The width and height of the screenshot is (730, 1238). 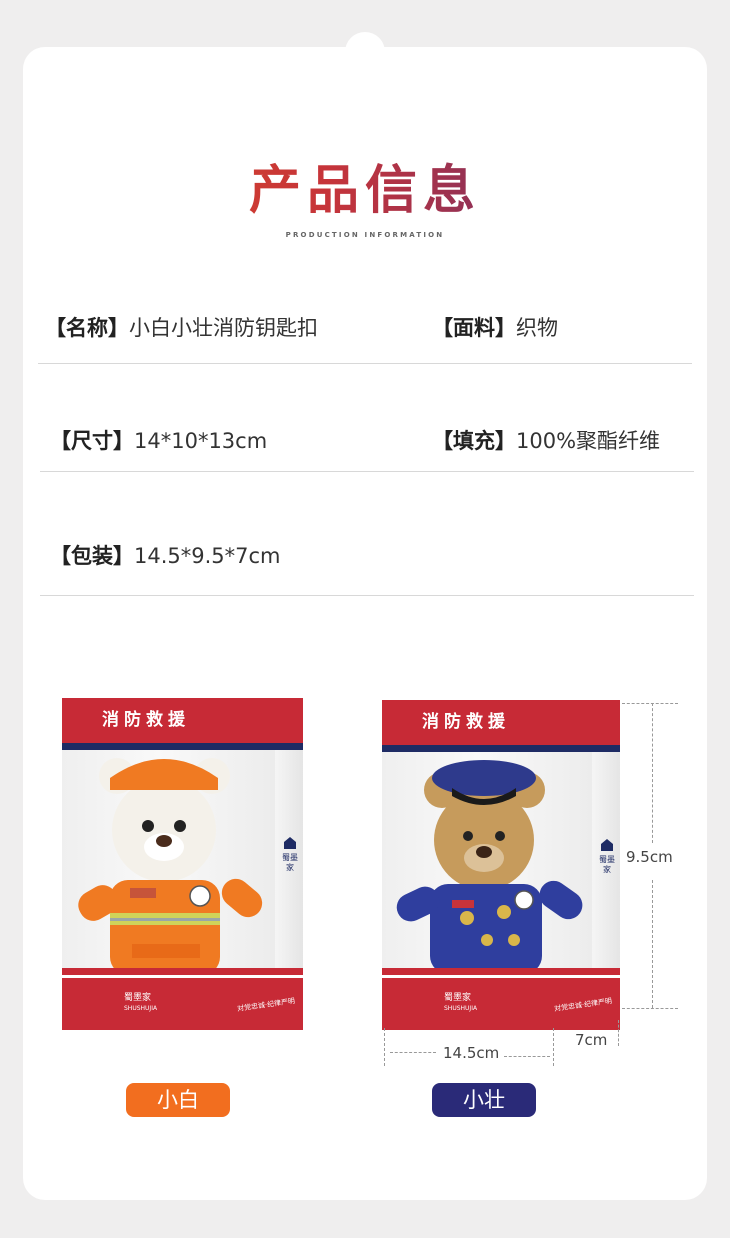 What do you see at coordinates (365, 185) in the screenshot?
I see `page-title: 产品信息` at bounding box center [365, 185].